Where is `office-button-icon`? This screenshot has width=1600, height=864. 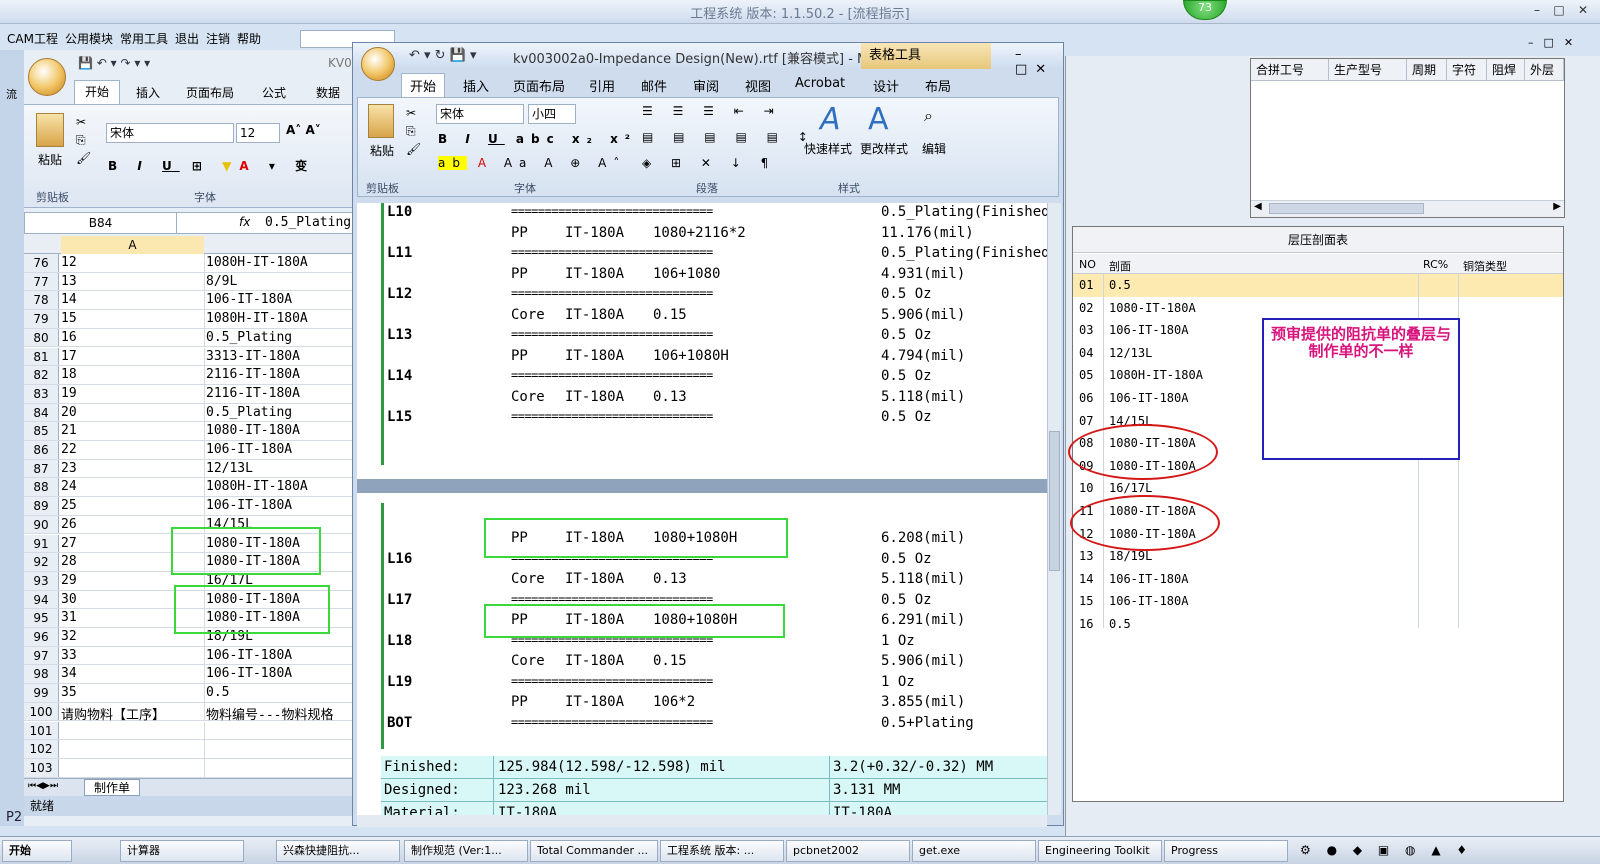 office-button-icon is located at coordinates (47, 77).